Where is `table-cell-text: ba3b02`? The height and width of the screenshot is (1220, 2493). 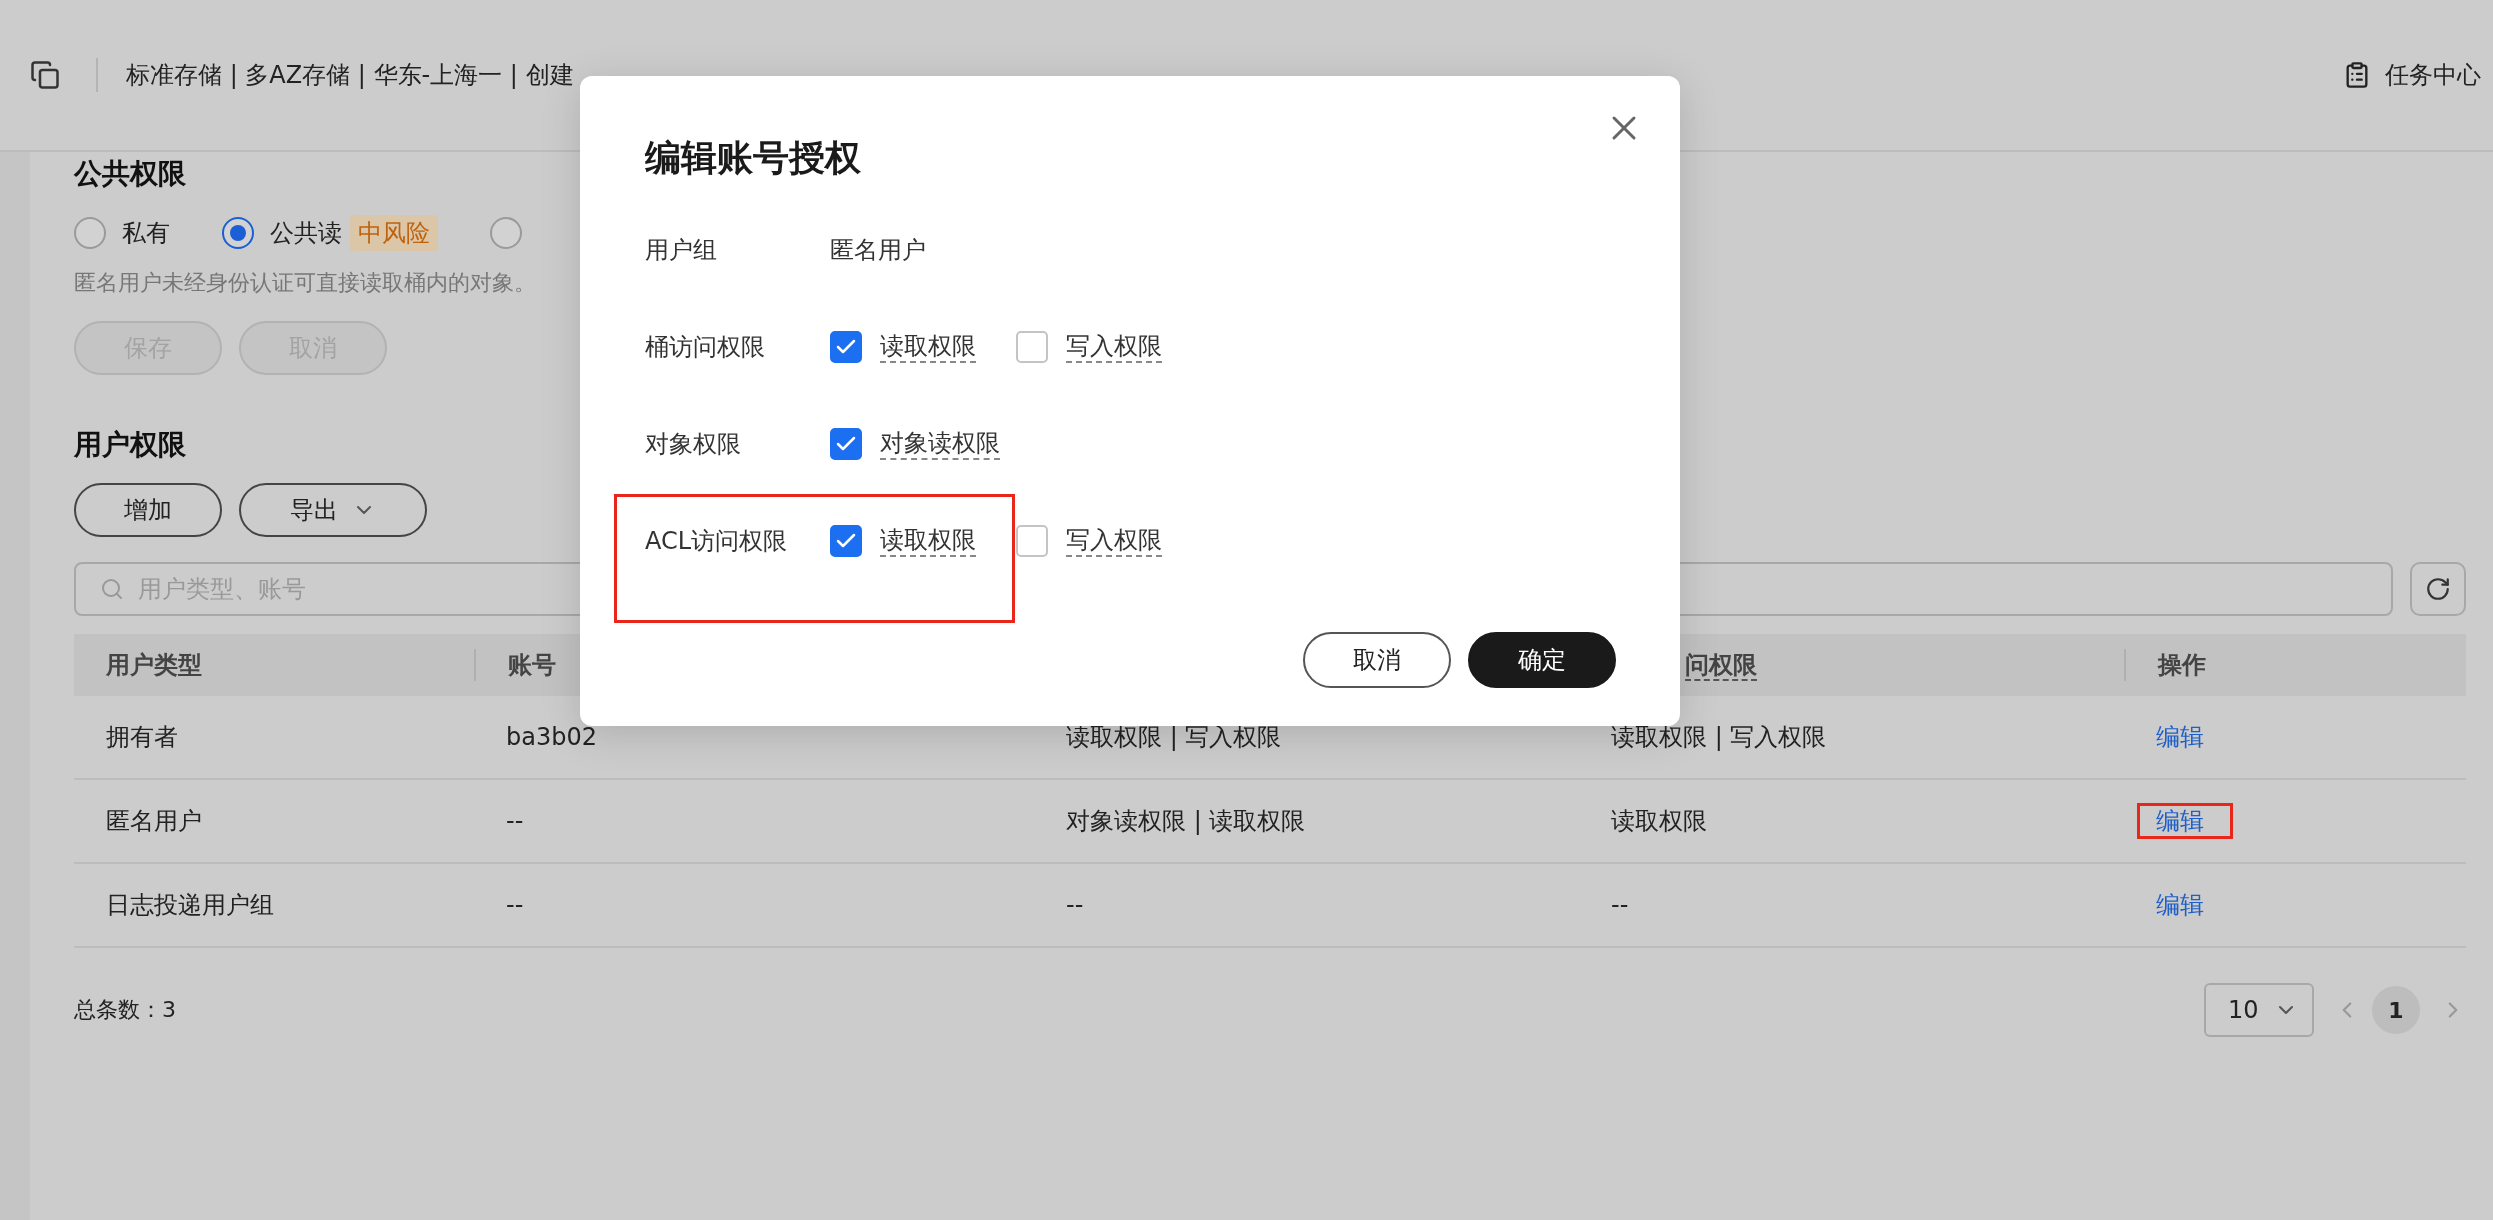 table-cell-text: ba3b02 is located at coordinates (551, 737).